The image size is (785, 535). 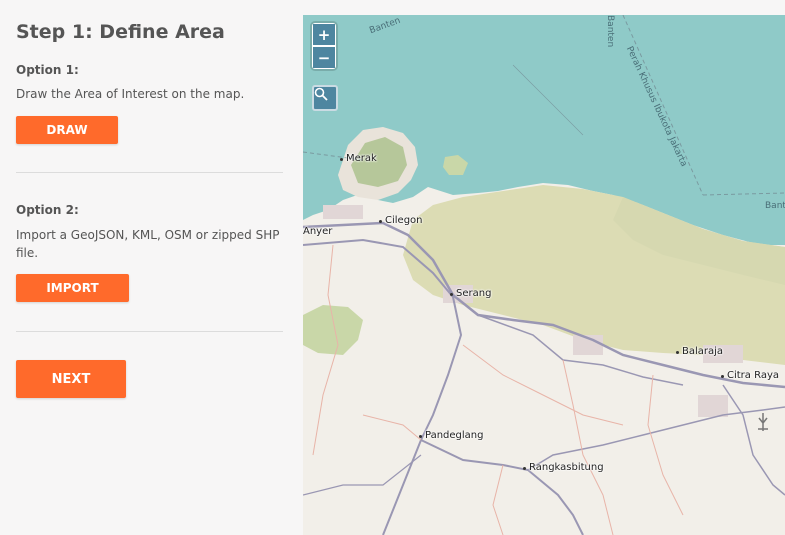 What do you see at coordinates (775, 206) in the screenshot?
I see `sea-label-banten-right: Banten` at bounding box center [775, 206].